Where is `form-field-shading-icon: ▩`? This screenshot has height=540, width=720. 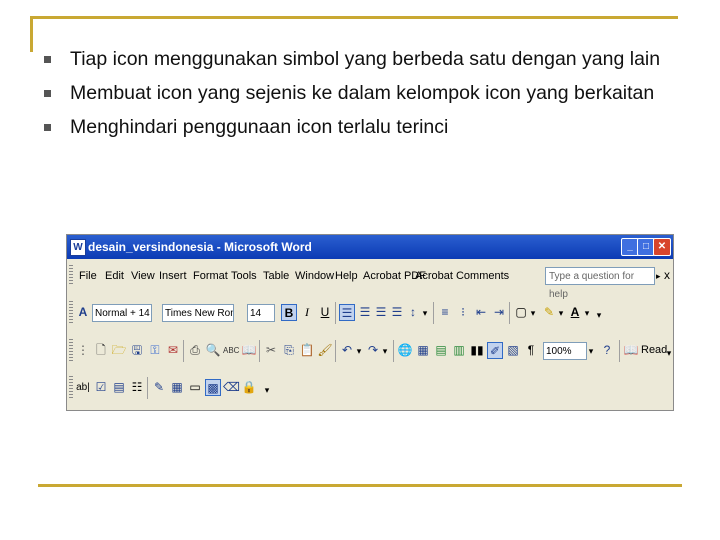 form-field-shading-icon: ▩ is located at coordinates (213, 387).